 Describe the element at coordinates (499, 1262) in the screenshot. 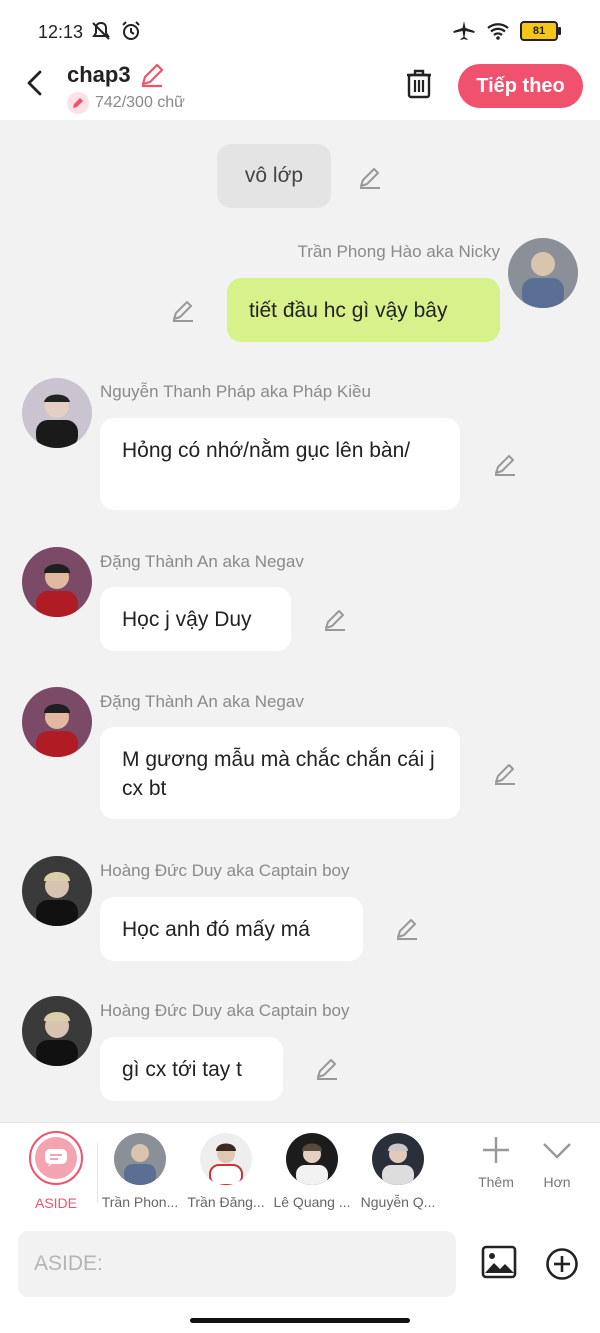

I see `image-icon` at that location.